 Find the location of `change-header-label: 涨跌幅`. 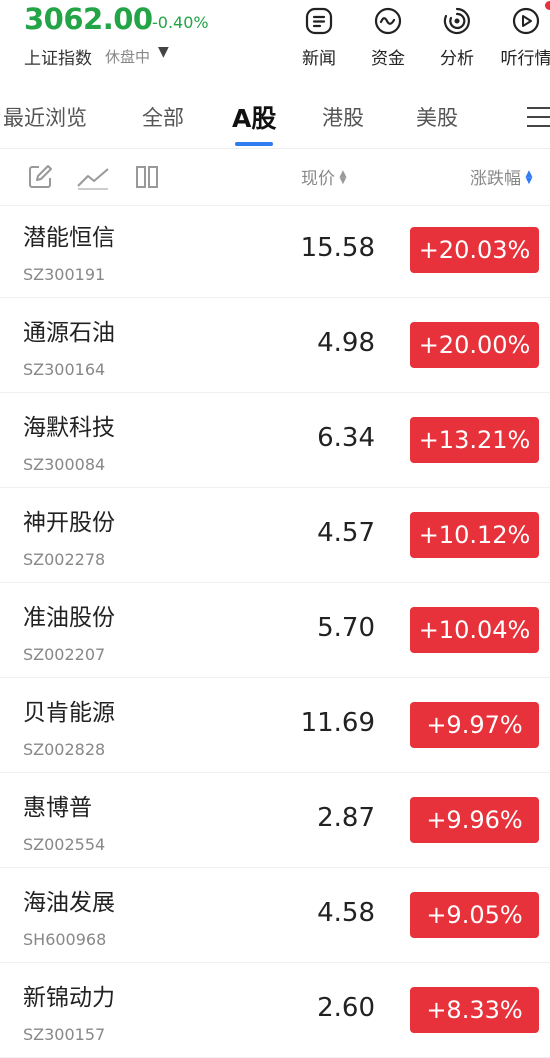

change-header-label: 涨跌幅 is located at coordinates (495, 179).